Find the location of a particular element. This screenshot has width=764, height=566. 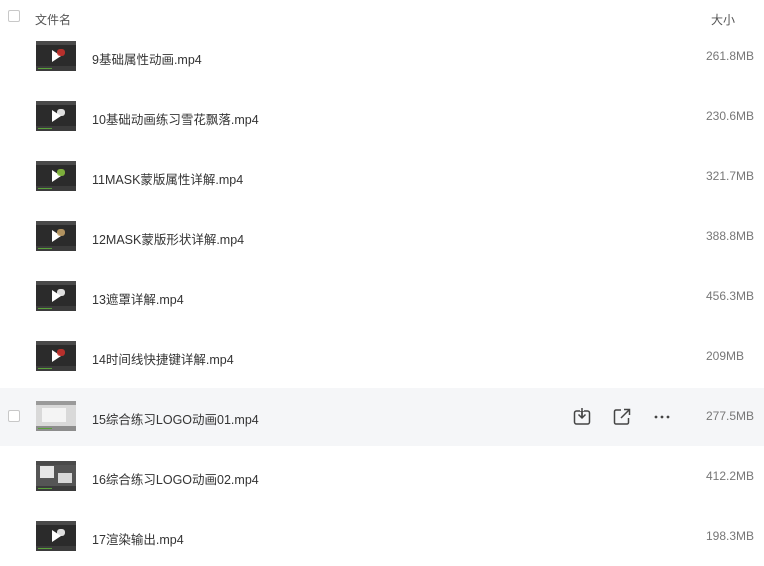

file-name: 10基础动画练习雪花飘落.mp4 is located at coordinates (175, 118).